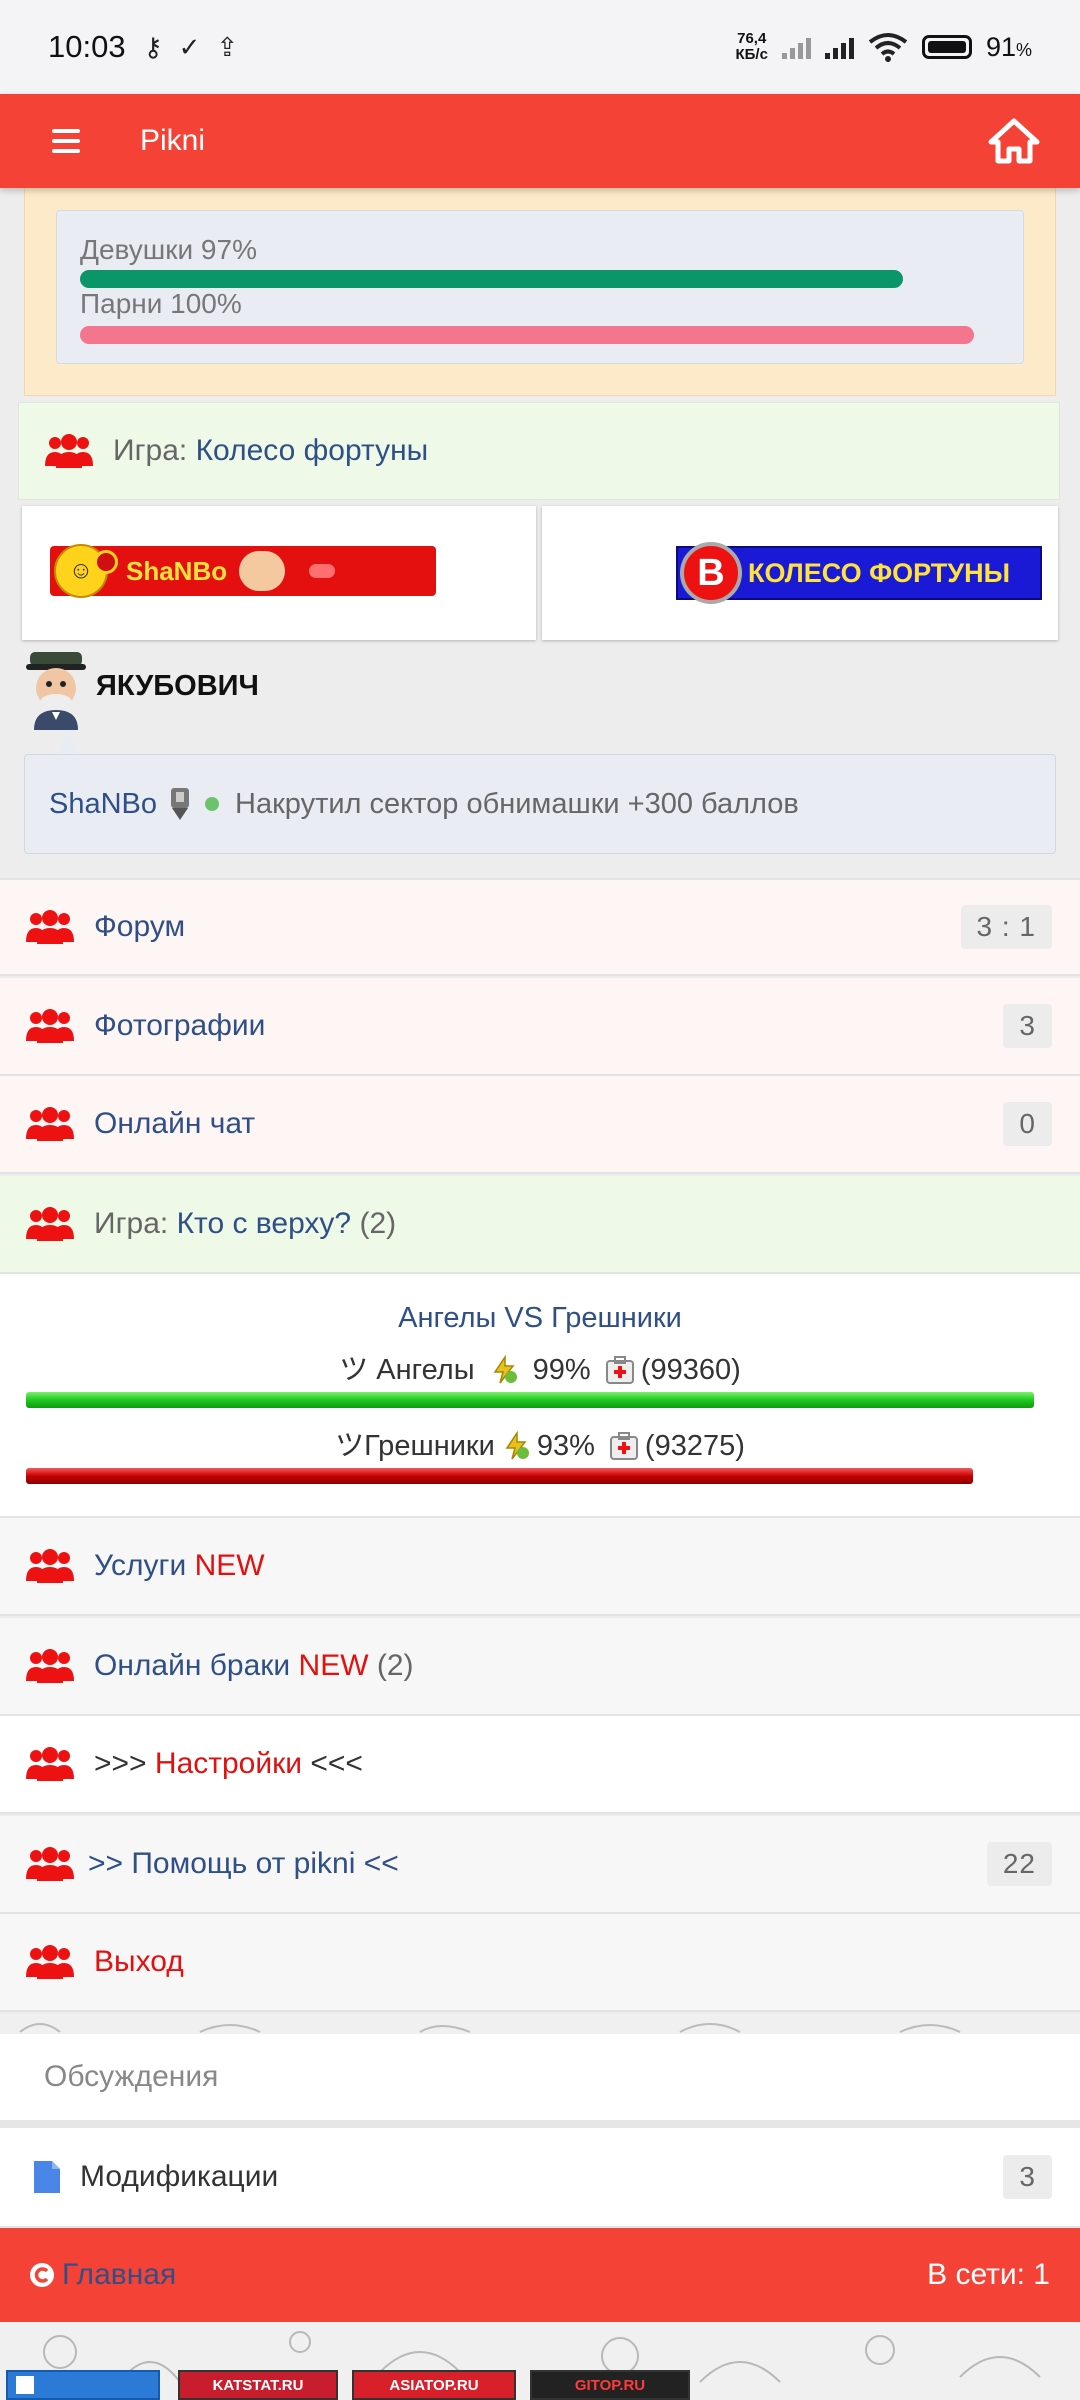 This screenshot has height=2400, width=1080. Describe the element at coordinates (517, 803) in the screenshot. I see `message-text: Накрутил сектор обнимашки +300 баллов` at that location.